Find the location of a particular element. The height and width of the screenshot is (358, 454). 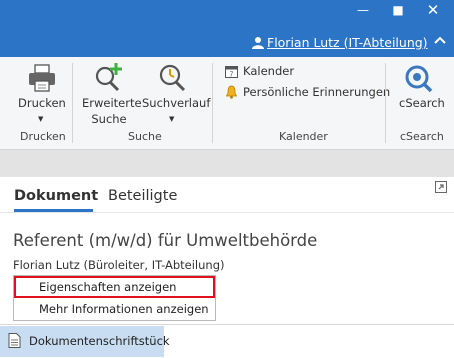

author-line: Florian Lutz (Büroleiter, IT-Abteilung) is located at coordinates (118, 265).